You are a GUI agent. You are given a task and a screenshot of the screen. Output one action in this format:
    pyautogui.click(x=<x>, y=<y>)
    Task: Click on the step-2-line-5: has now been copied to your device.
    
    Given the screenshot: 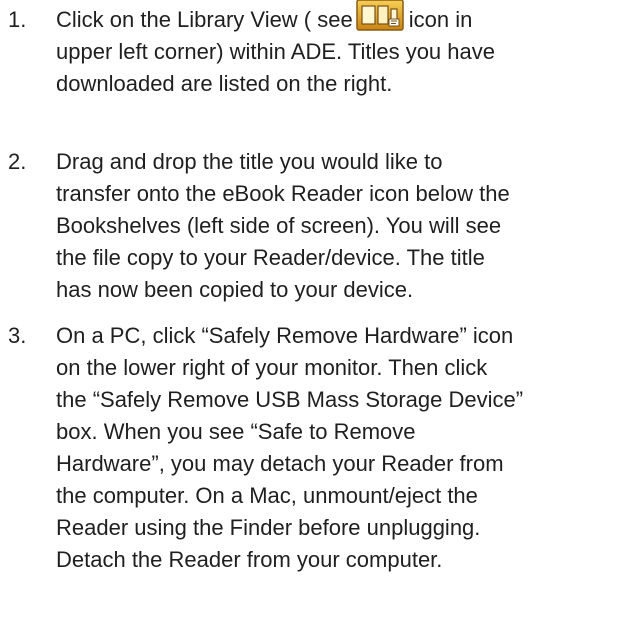 What is the action you would take?
    pyautogui.click(x=235, y=289)
    